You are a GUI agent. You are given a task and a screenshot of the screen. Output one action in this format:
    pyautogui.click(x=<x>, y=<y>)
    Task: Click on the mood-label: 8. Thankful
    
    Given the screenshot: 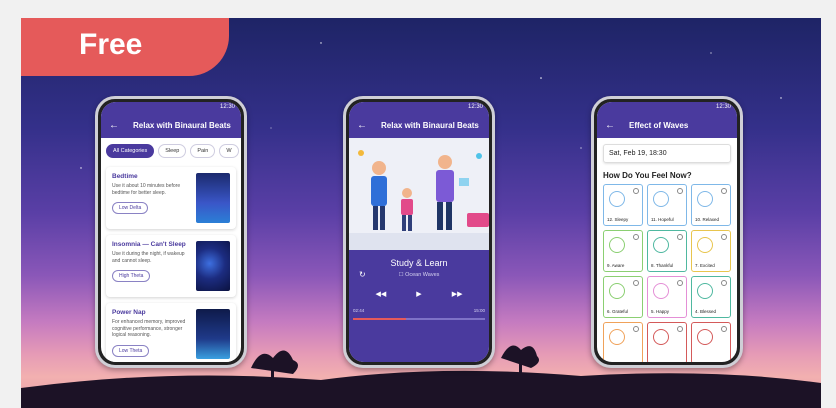 What is the action you would take?
    pyautogui.click(x=662, y=265)
    